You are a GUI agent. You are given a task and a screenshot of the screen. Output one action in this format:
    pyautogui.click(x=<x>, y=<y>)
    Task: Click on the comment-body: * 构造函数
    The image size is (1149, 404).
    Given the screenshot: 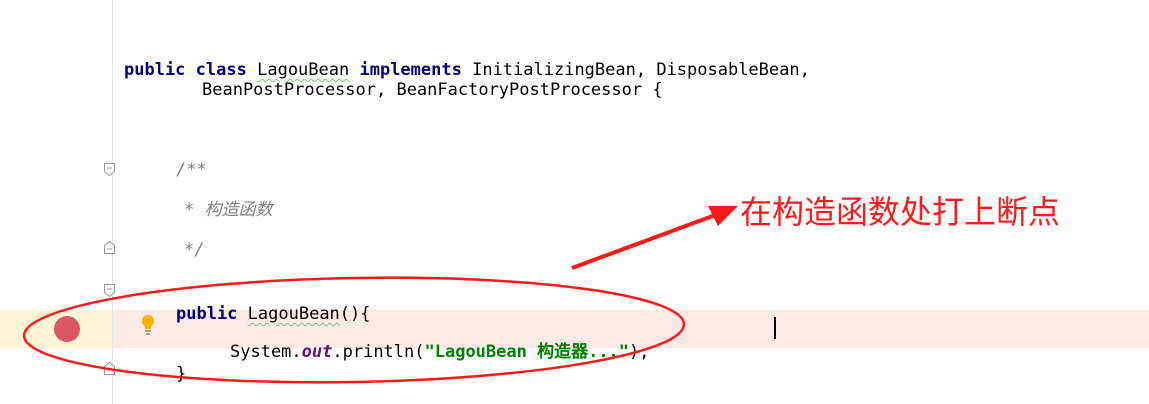 What is the action you would take?
    pyautogui.click(x=228, y=210)
    